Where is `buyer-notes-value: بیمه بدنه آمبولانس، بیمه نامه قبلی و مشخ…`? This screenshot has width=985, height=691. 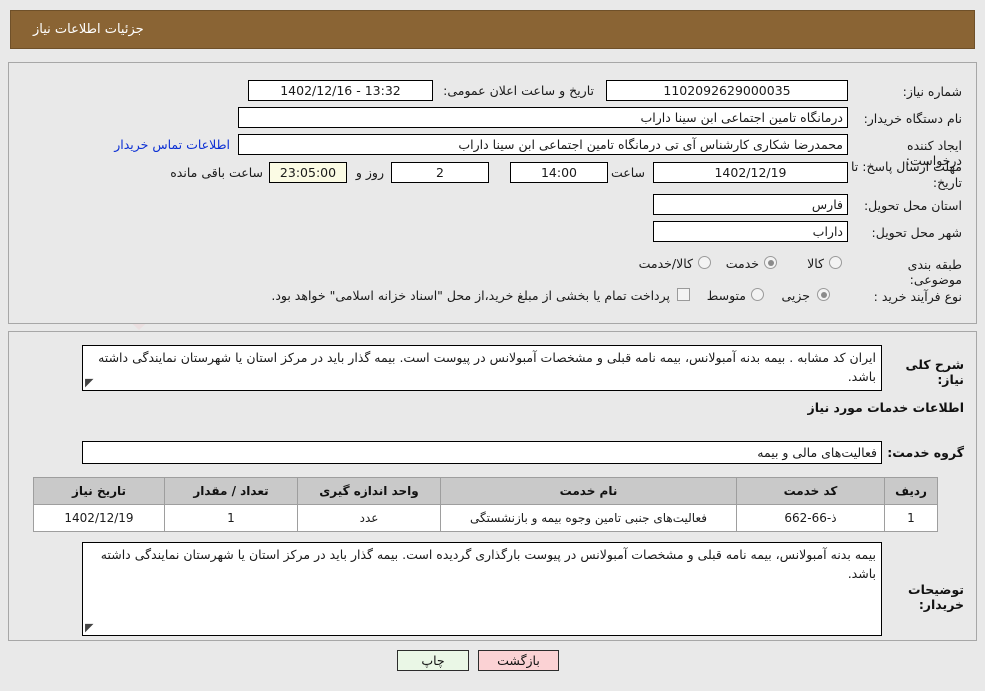 buyer-notes-value: بیمه بدنه آمبولانس، بیمه نامه قبلی و مشخ… is located at coordinates (488, 564).